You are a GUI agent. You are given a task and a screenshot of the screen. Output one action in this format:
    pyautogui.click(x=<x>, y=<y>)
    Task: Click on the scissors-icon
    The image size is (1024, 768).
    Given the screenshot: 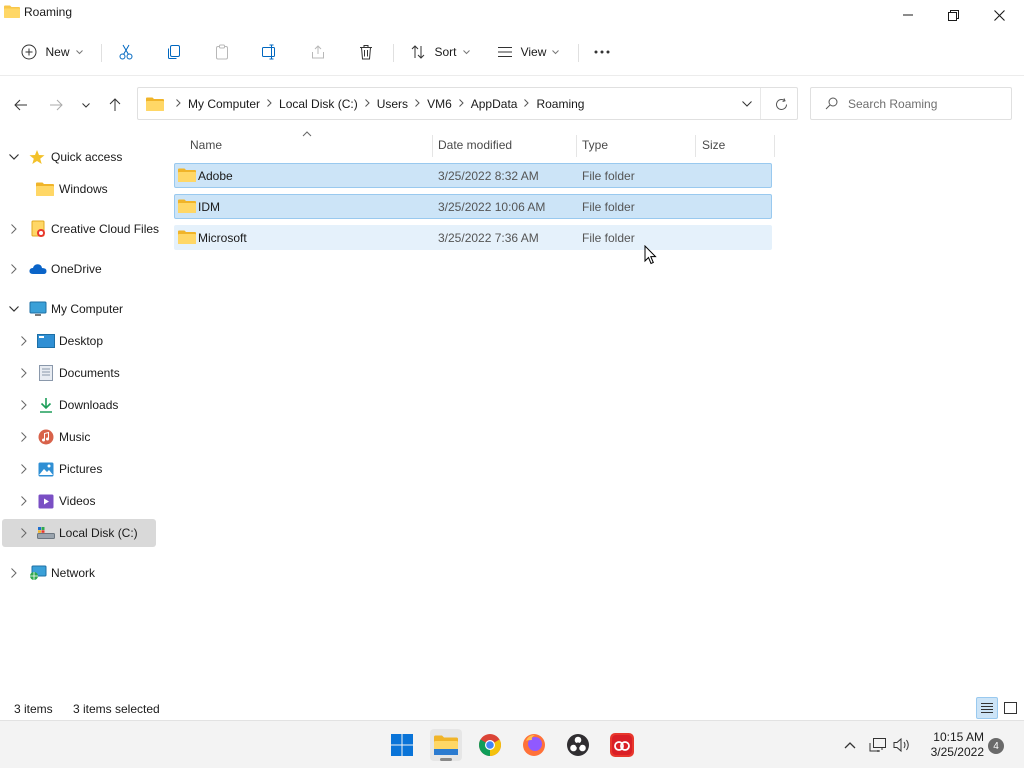 What is the action you would take?
    pyautogui.click(x=126, y=52)
    